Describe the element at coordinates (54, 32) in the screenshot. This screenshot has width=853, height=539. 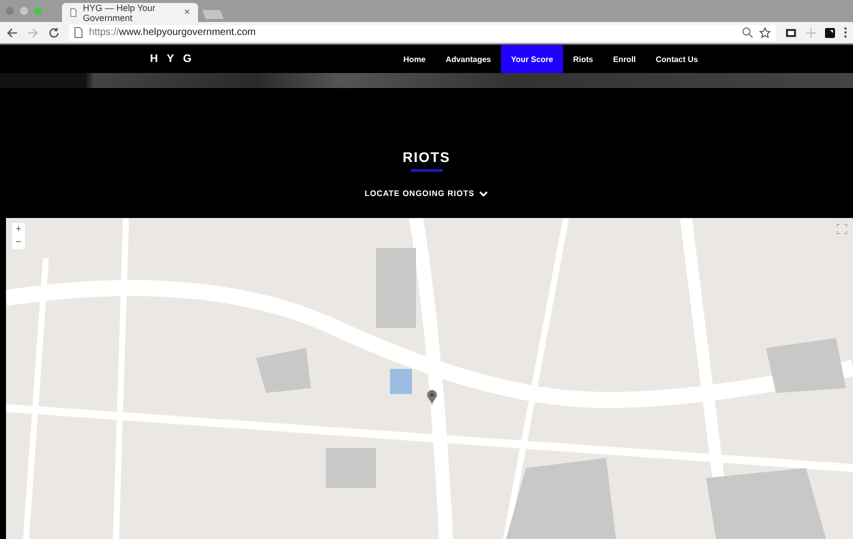
I see `reload-icon` at that location.